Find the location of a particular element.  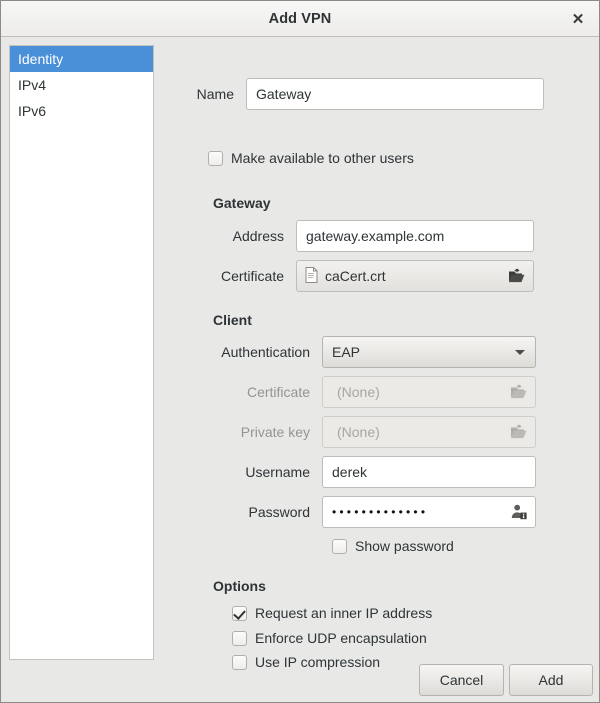

private-key-label: Private key is located at coordinates (275, 432).